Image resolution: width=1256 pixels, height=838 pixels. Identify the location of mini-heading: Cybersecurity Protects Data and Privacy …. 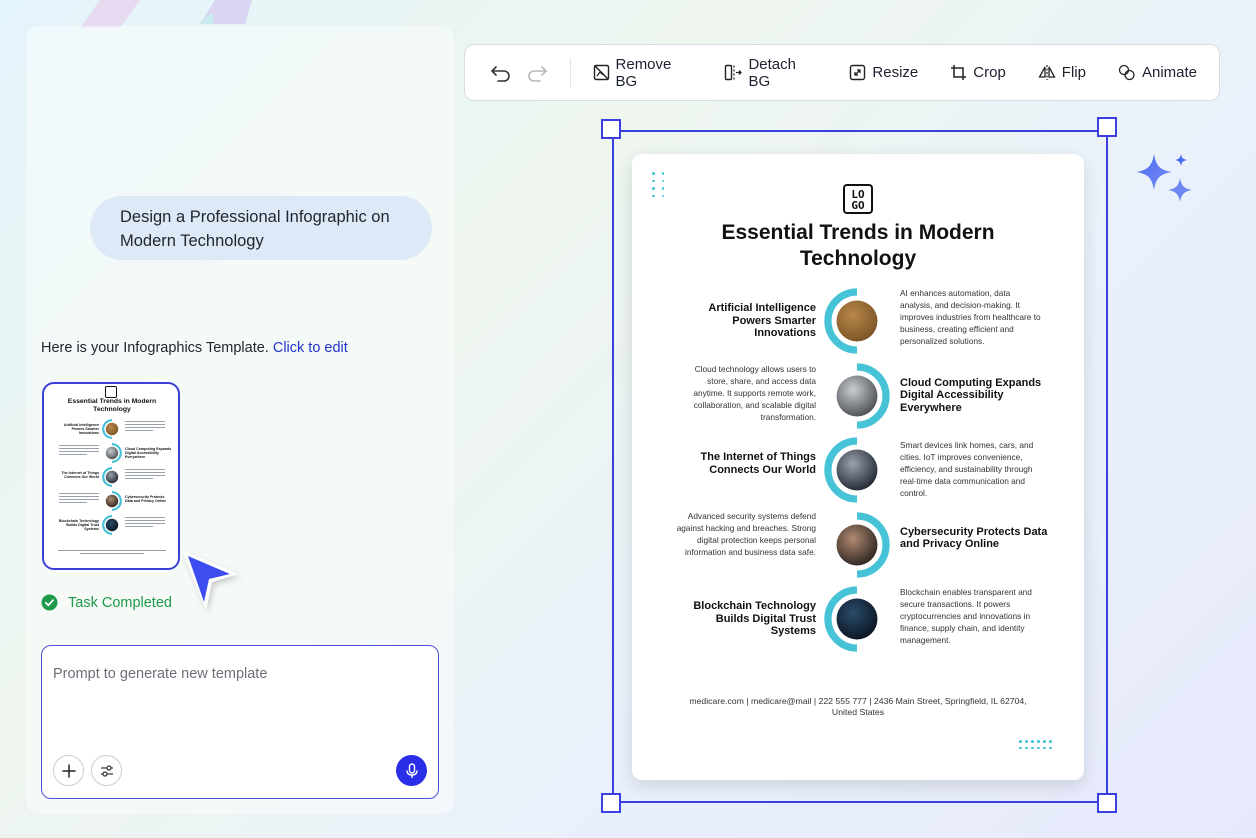
(146, 499).